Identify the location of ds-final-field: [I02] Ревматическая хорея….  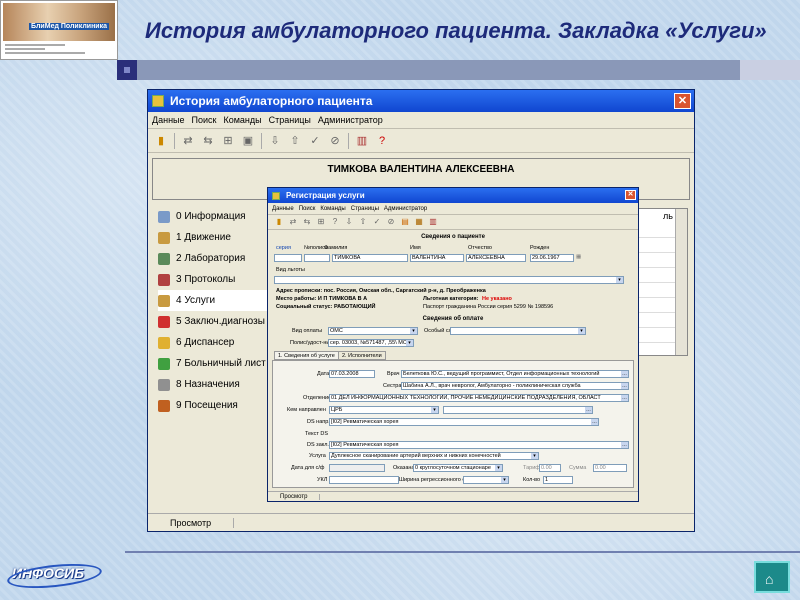
(479, 445).